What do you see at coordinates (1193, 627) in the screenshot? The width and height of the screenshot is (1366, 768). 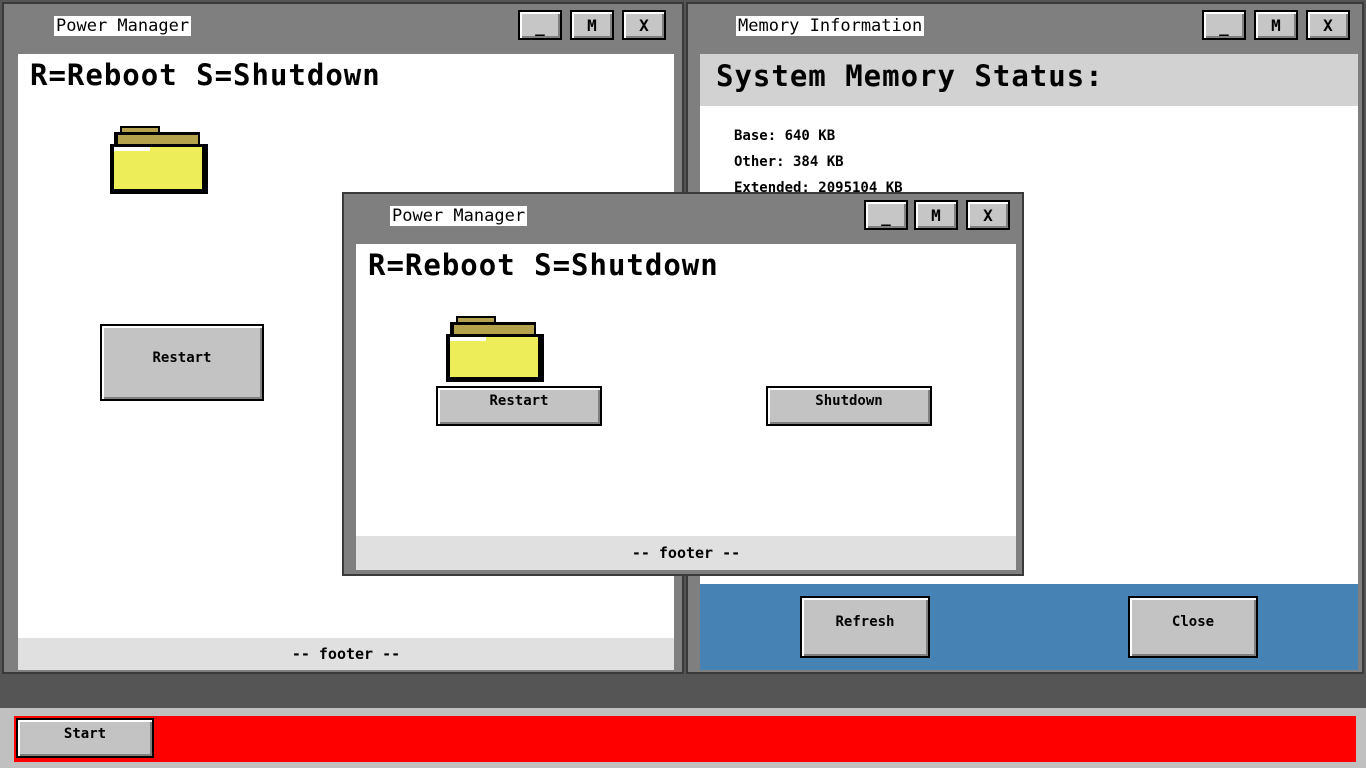 I see `close-dialog-button: Close` at bounding box center [1193, 627].